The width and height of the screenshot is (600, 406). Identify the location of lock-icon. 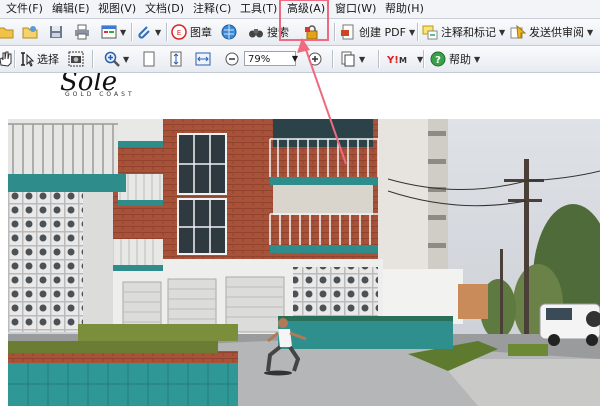
(312, 32).